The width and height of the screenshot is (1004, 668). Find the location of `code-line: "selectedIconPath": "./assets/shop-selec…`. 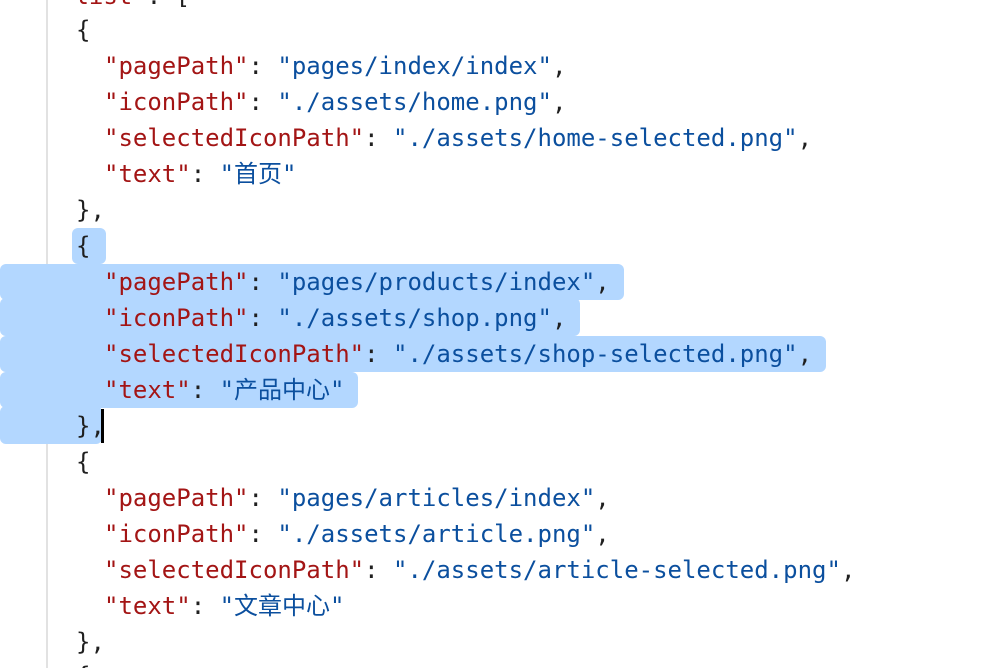

code-line: "selectedIconPath": "./assets/shop-selec… is located at coordinates (458, 354).